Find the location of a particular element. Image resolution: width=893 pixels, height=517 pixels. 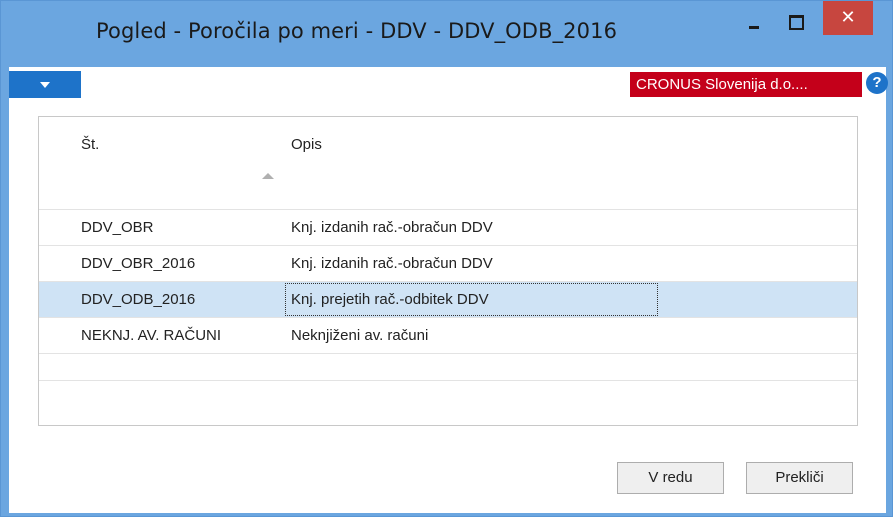

cell-opis: Neknjiženi av. računi is located at coordinates (360, 335).